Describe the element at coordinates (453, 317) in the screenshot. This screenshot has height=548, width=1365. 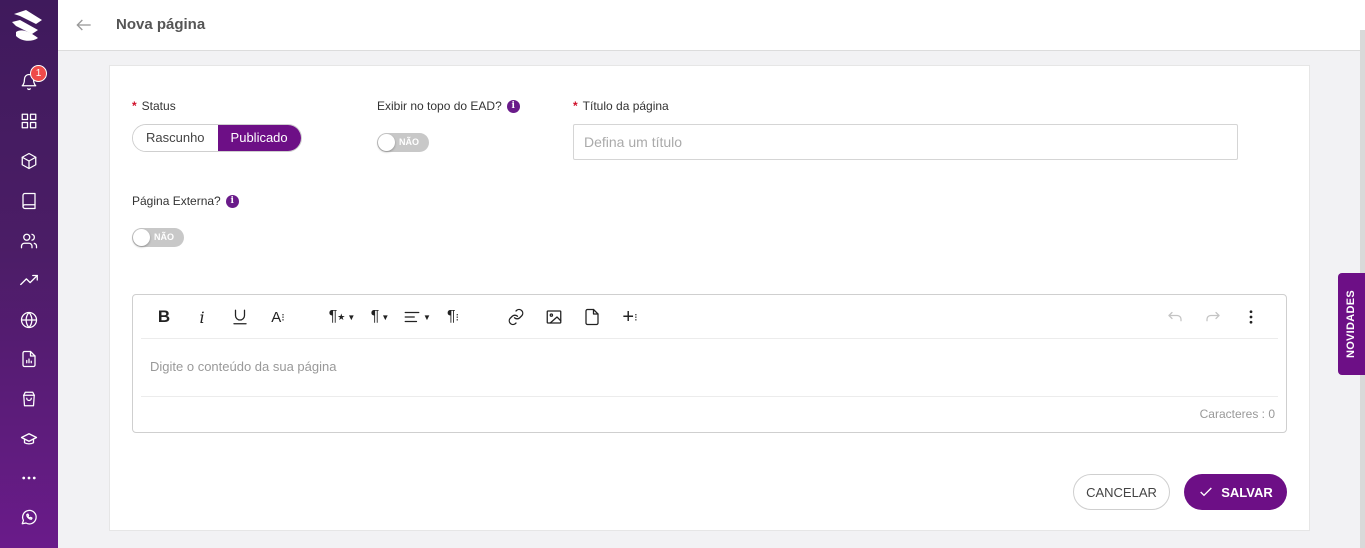
I see `more-paragraph-icon: ¶ ⁝` at that location.